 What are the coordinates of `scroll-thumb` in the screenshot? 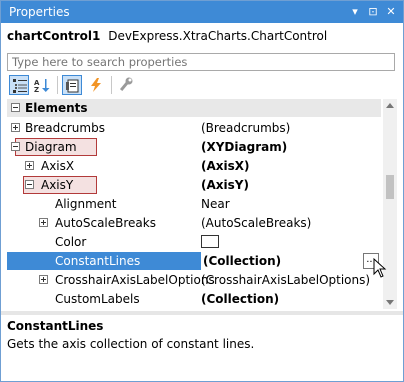 It's located at (390, 187).